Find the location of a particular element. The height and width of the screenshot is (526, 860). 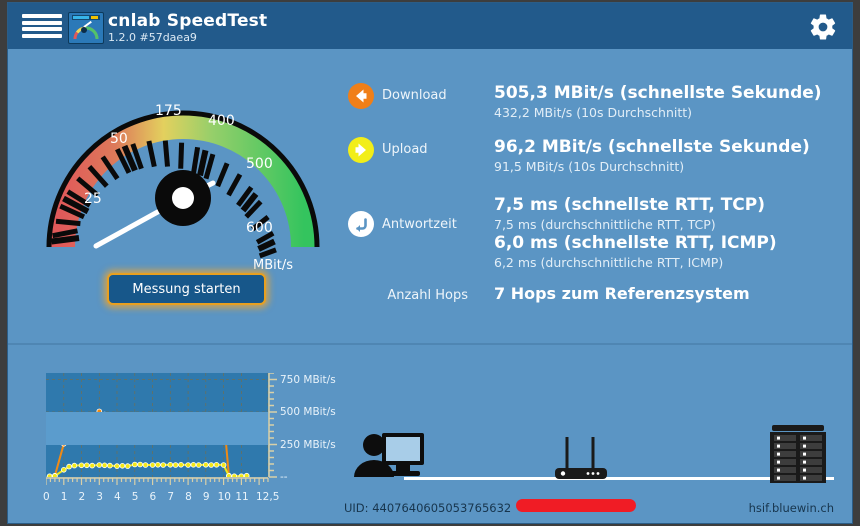

gauge-tick-label-400: 400 is located at coordinates (221, 121).